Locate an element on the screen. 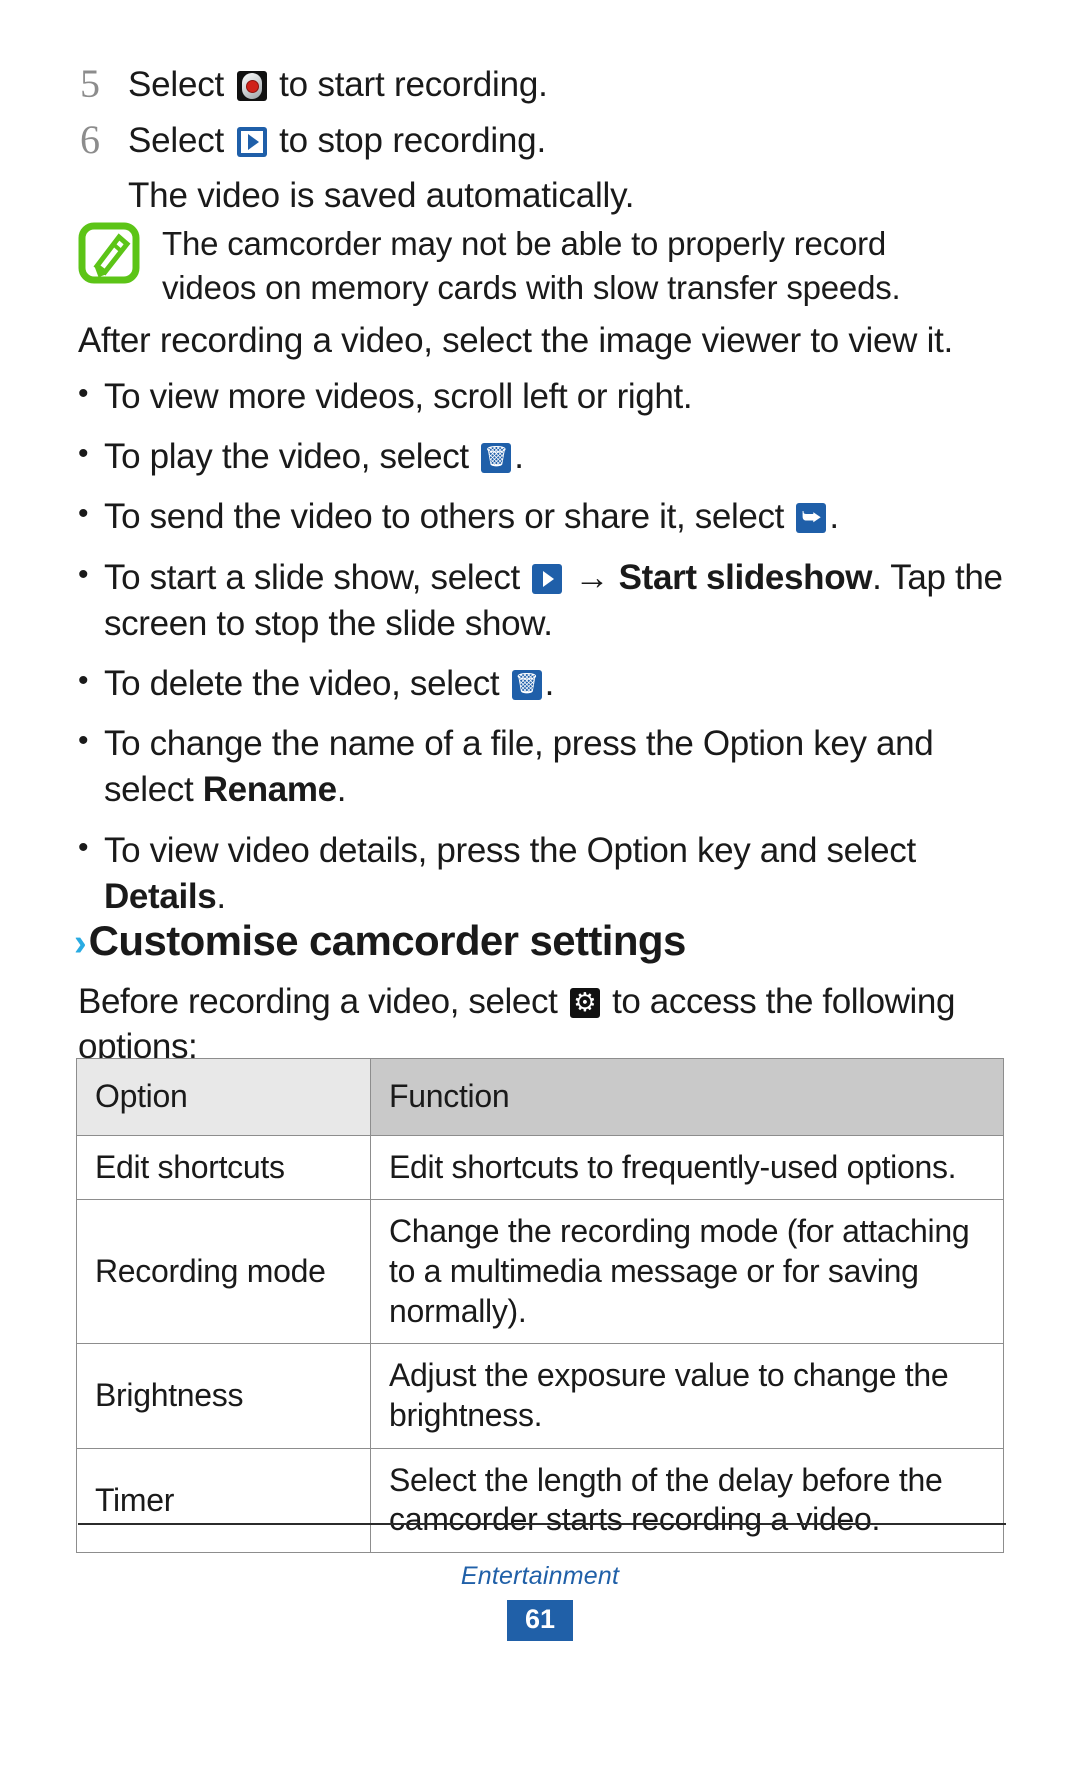  share-icon is located at coordinates (811, 518).